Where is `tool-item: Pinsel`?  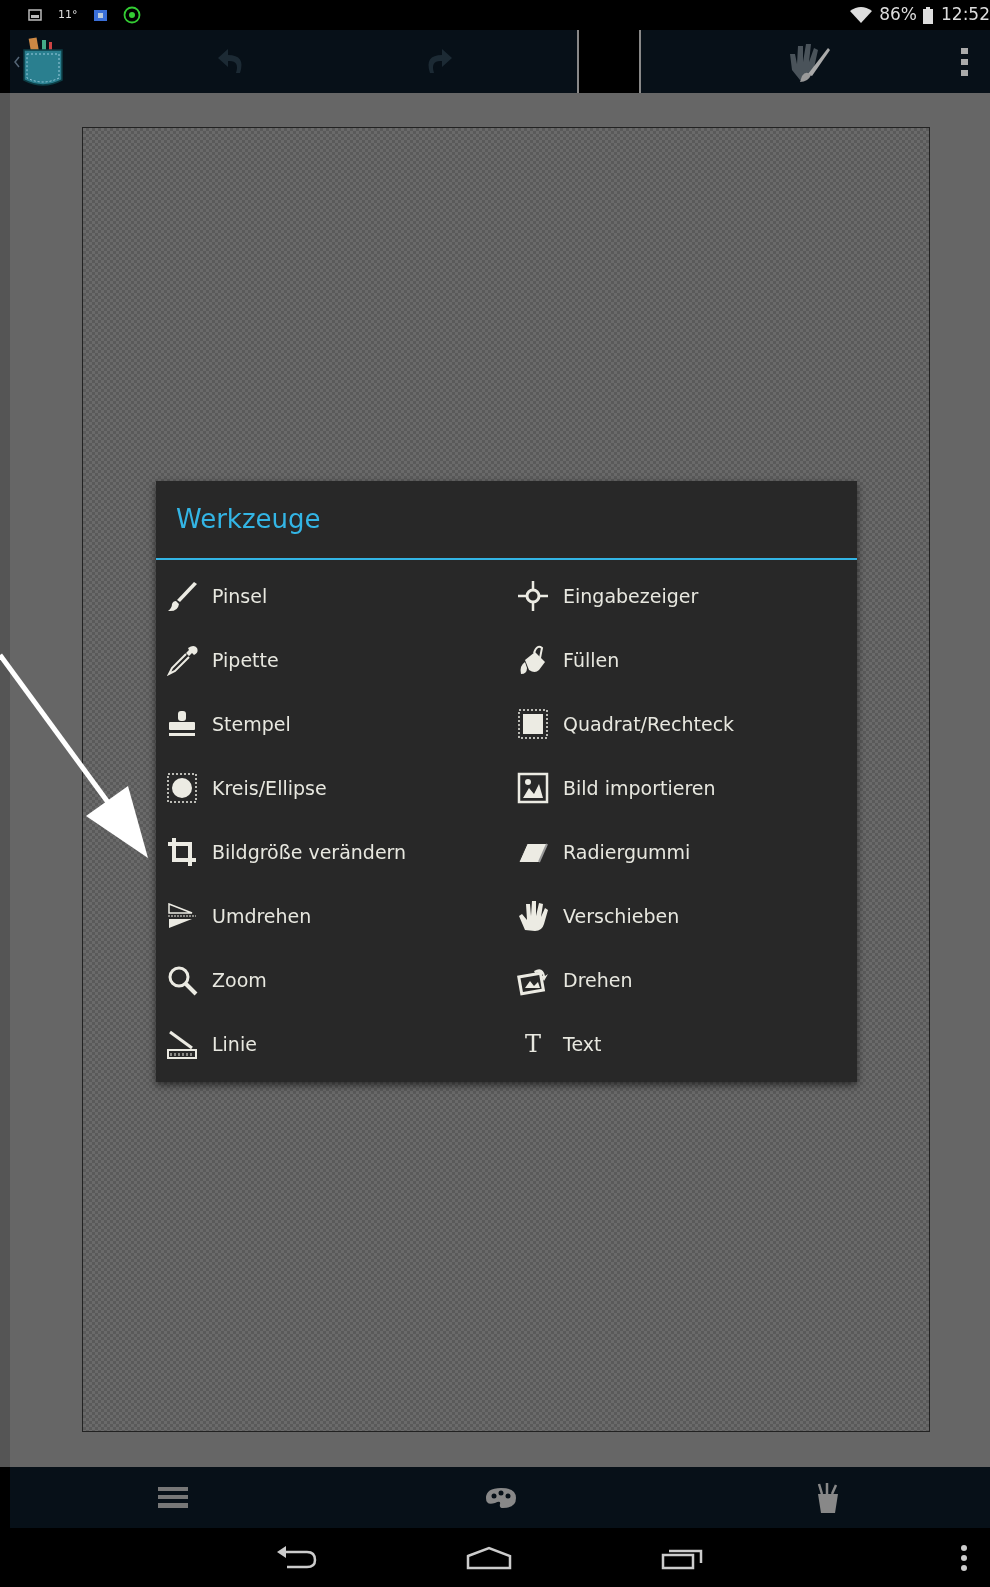 tool-item: Pinsel is located at coordinates (331, 596).